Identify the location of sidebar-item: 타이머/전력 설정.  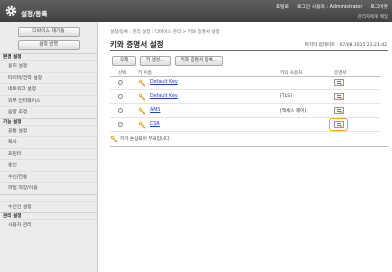
(48, 77).